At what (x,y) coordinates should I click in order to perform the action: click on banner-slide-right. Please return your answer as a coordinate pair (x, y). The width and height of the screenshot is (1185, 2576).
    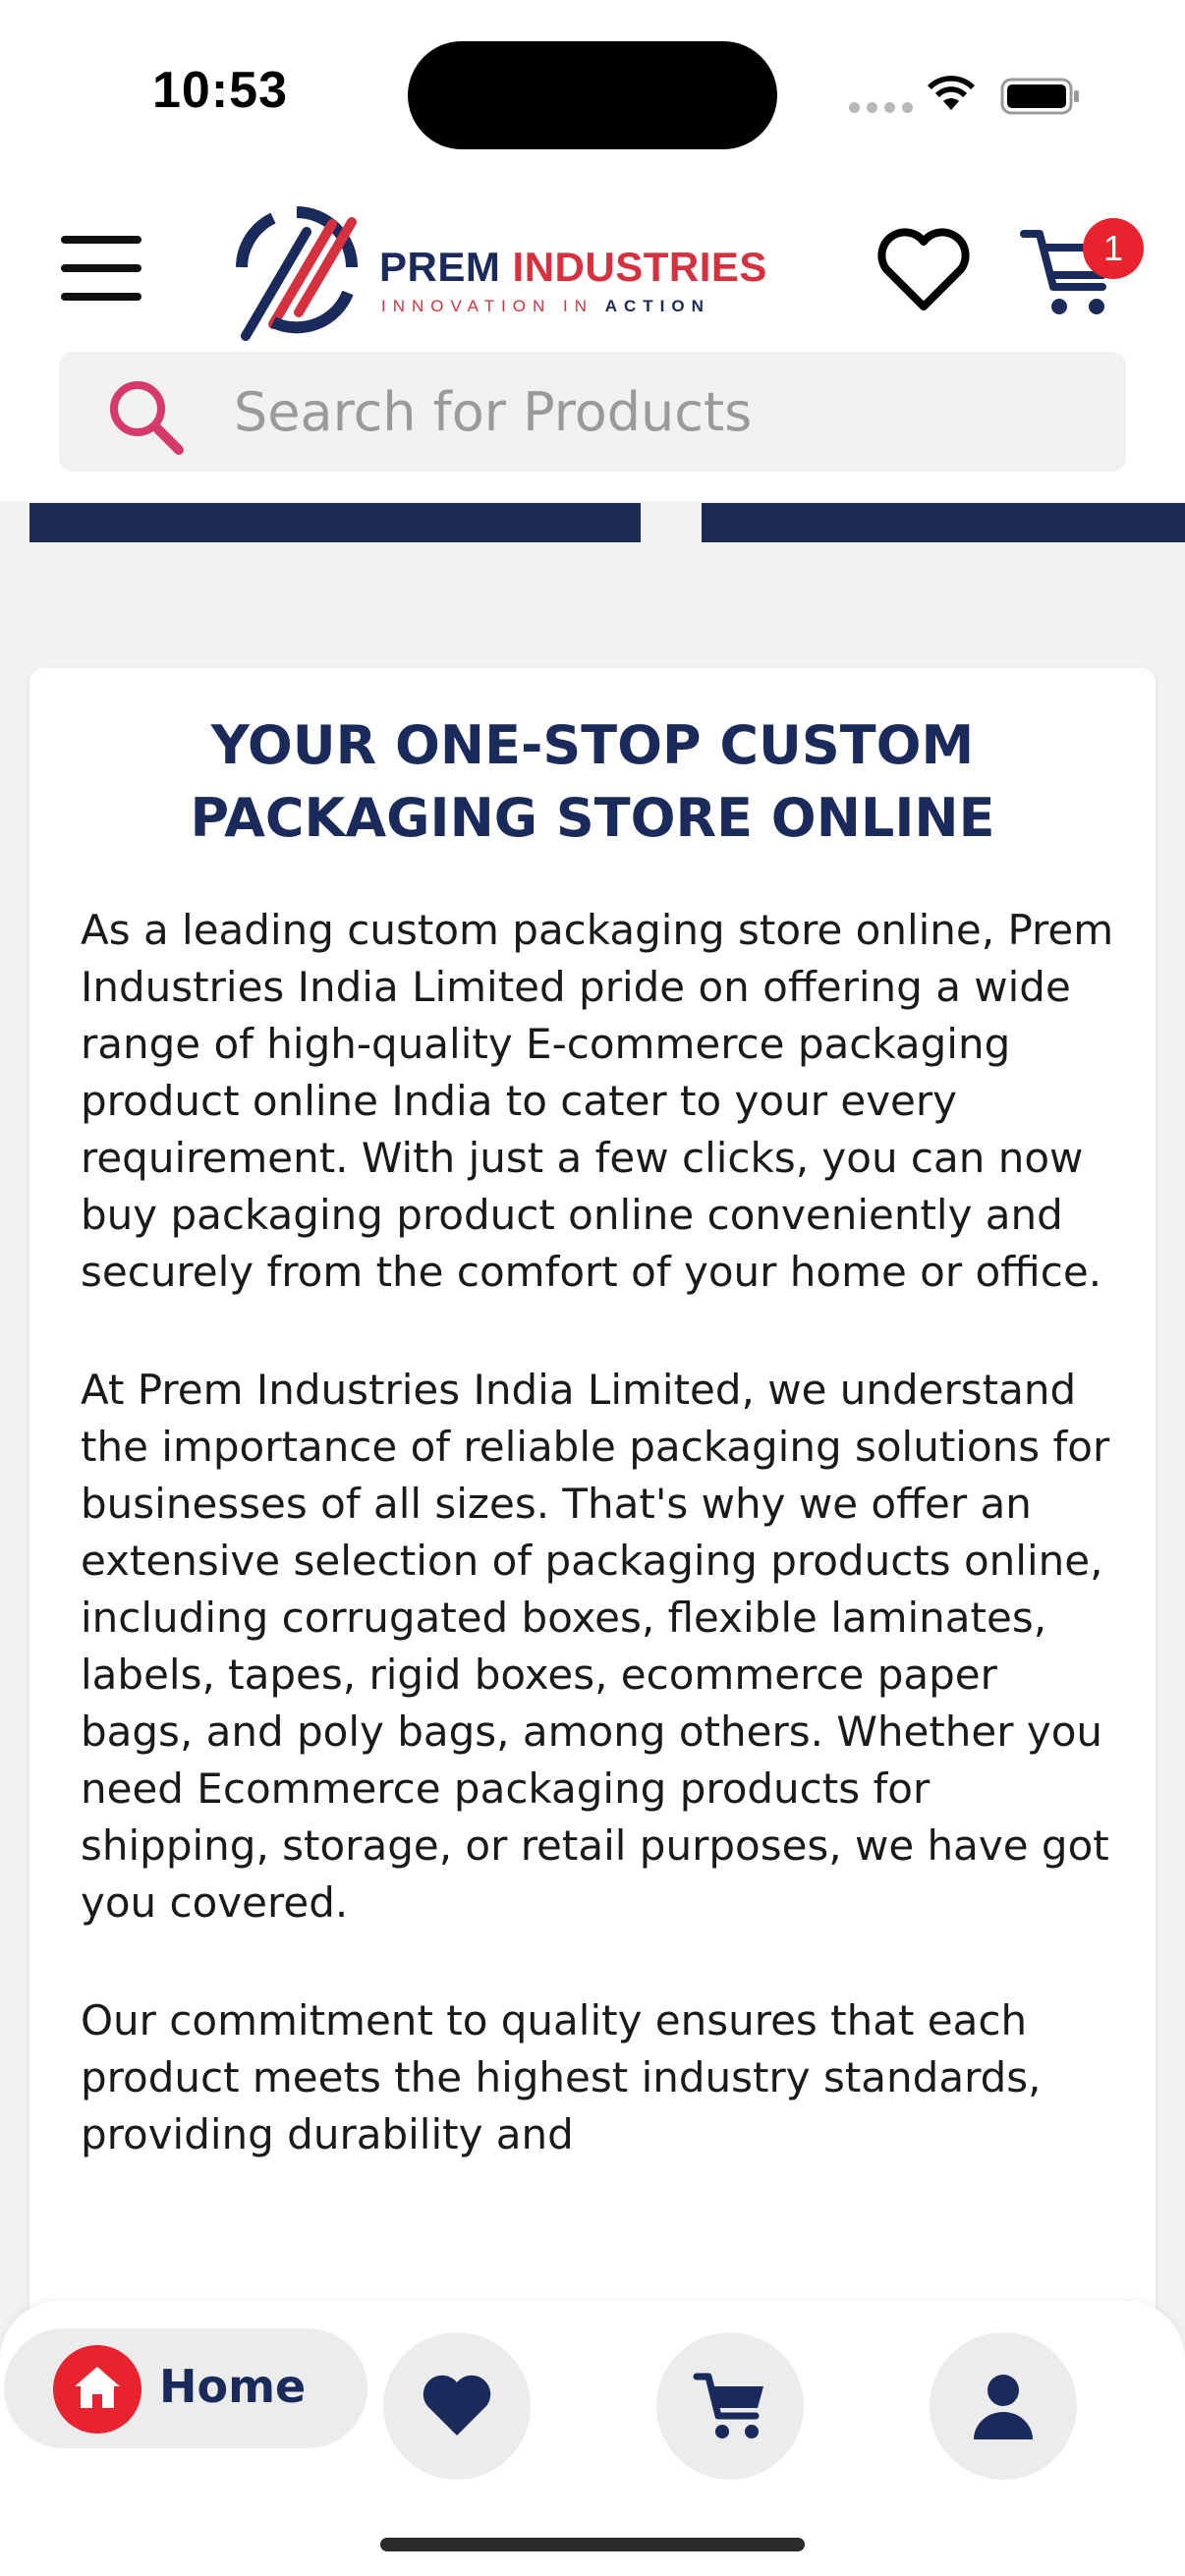
    Looking at the image, I should click on (944, 522).